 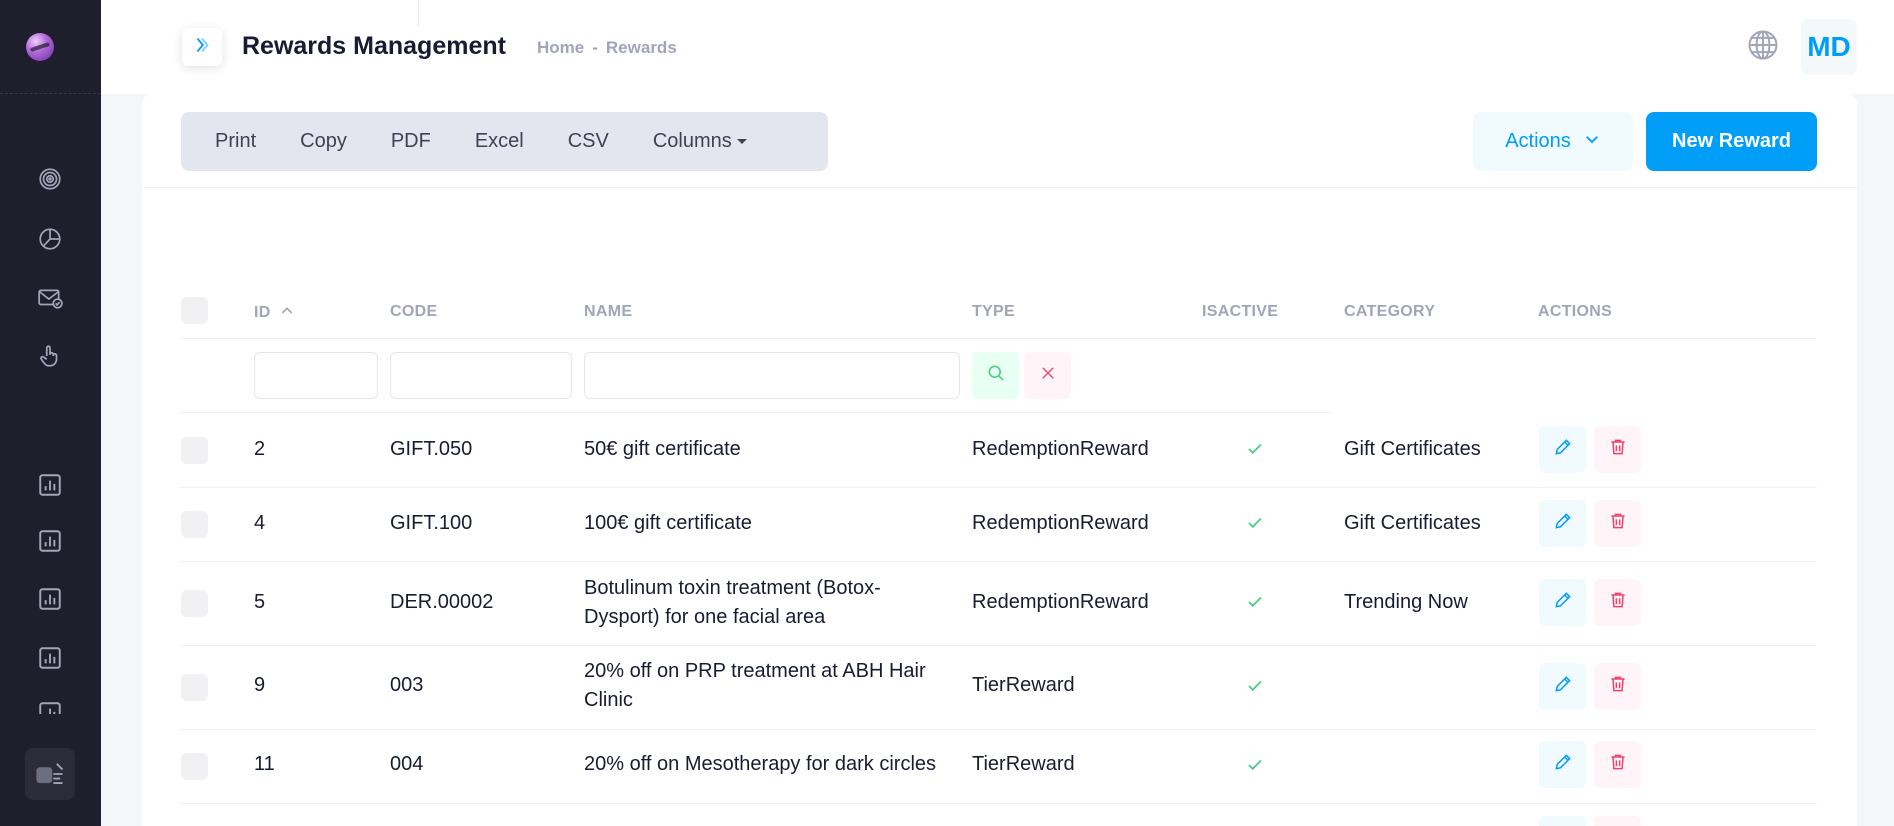 What do you see at coordinates (235, 141) in the screenshot?
I see `print-button: Print` at bounding box center [235, 141].